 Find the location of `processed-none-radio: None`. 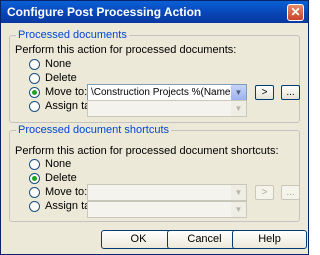

processed-none-radio: None is located at coordinates (50, 64).